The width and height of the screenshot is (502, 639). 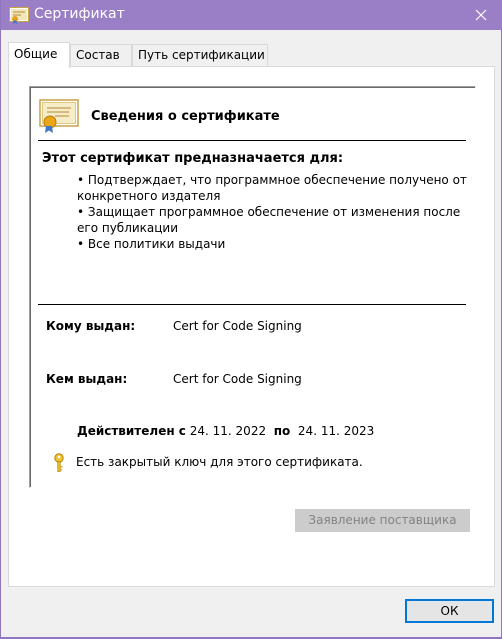 What do you see at coordinates (382, 520) in the screenshot?
I see `issuer-statement-button: Заявление поставщика` at bounding box center [382, 520].